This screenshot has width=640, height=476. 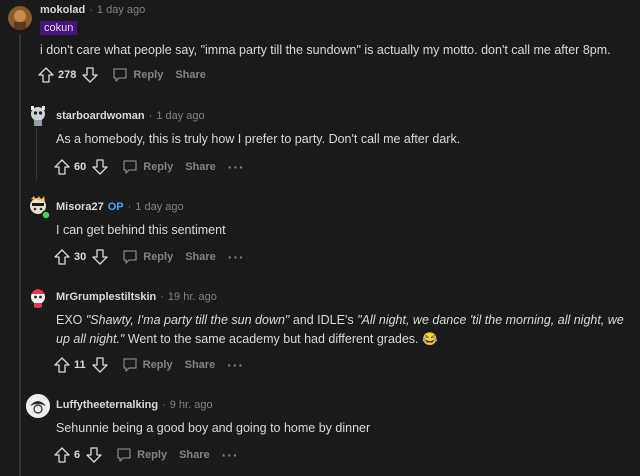 What do you see at coordinates (100, 116) in the screenshot?
I see `author-name: starboardwoman` at bounding box center [100, 116].